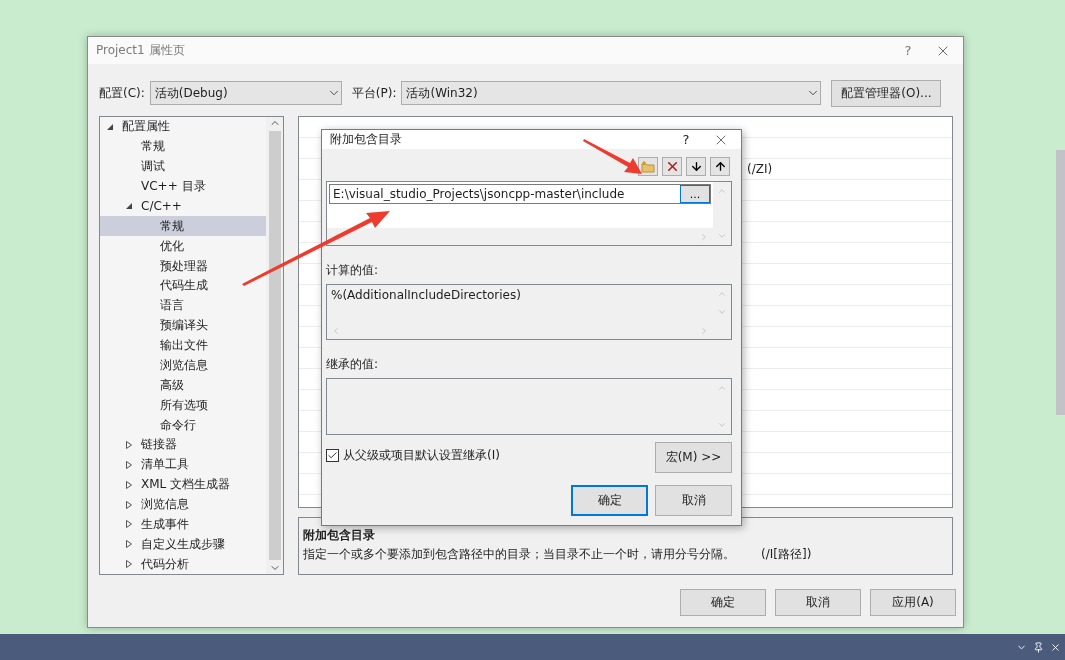 The width and height of the screenshot is (1065, 660). What do you see at coordinates (421, 455) in the screenshot?
I see `inherit-label: 从父级或项目默认设置继承(I)` at bounding box center [421, 455].